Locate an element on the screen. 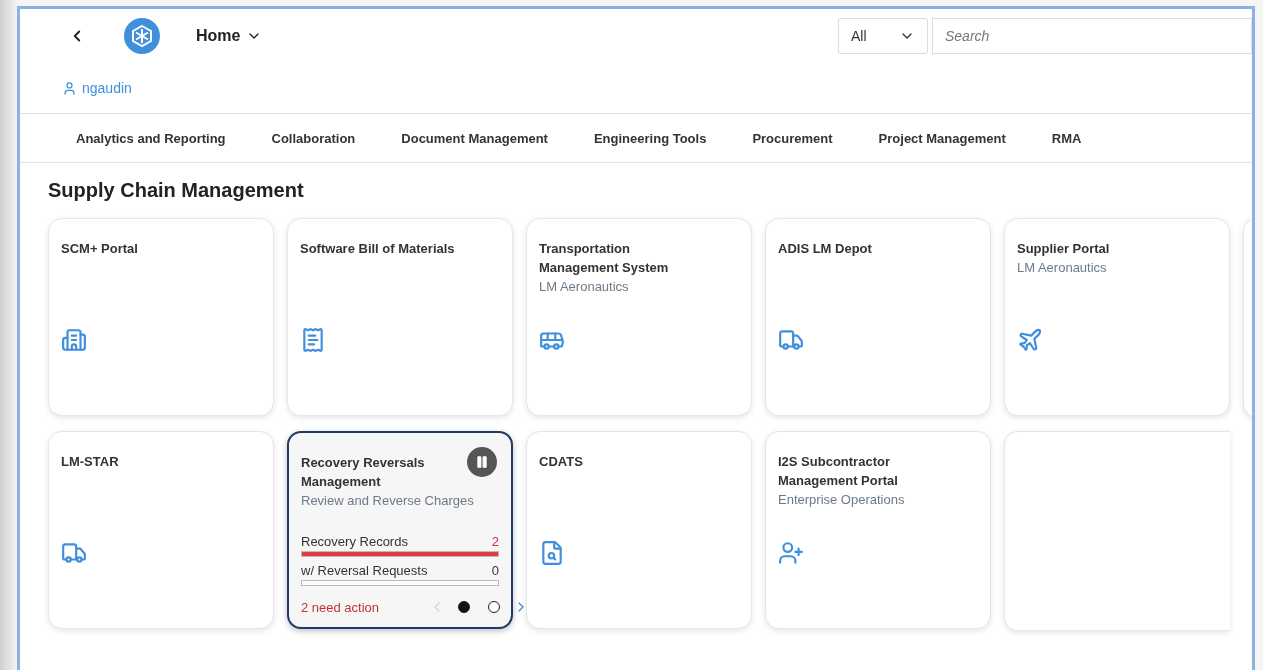  metric-value: 2 is located at coordinates (495, 541).